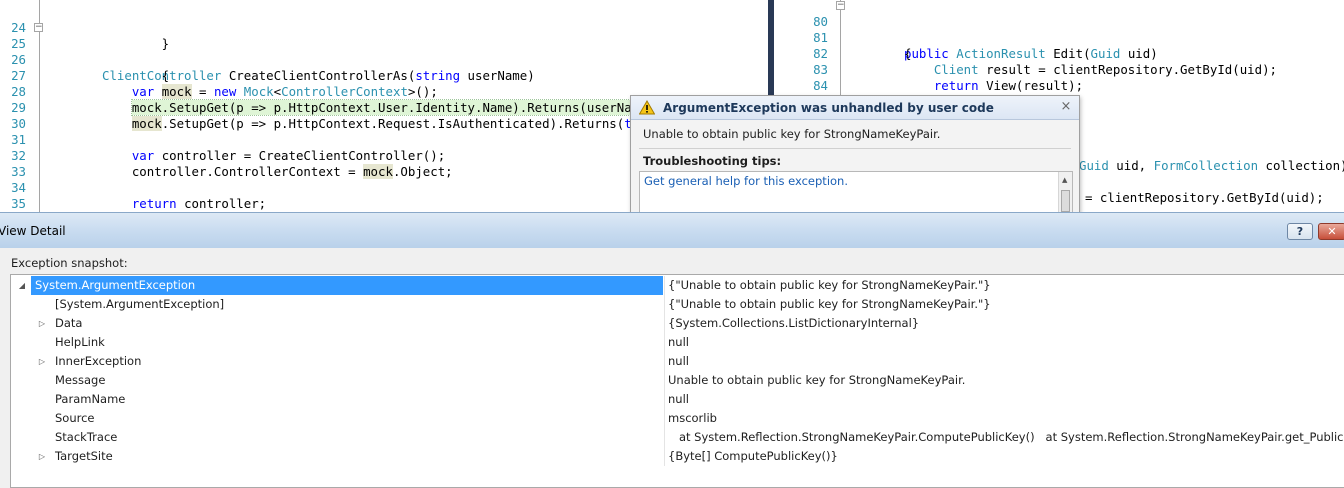  Describe the element at coordinates (84, 456) in the screenshot. I see `property-name: TargetSite` at that location.